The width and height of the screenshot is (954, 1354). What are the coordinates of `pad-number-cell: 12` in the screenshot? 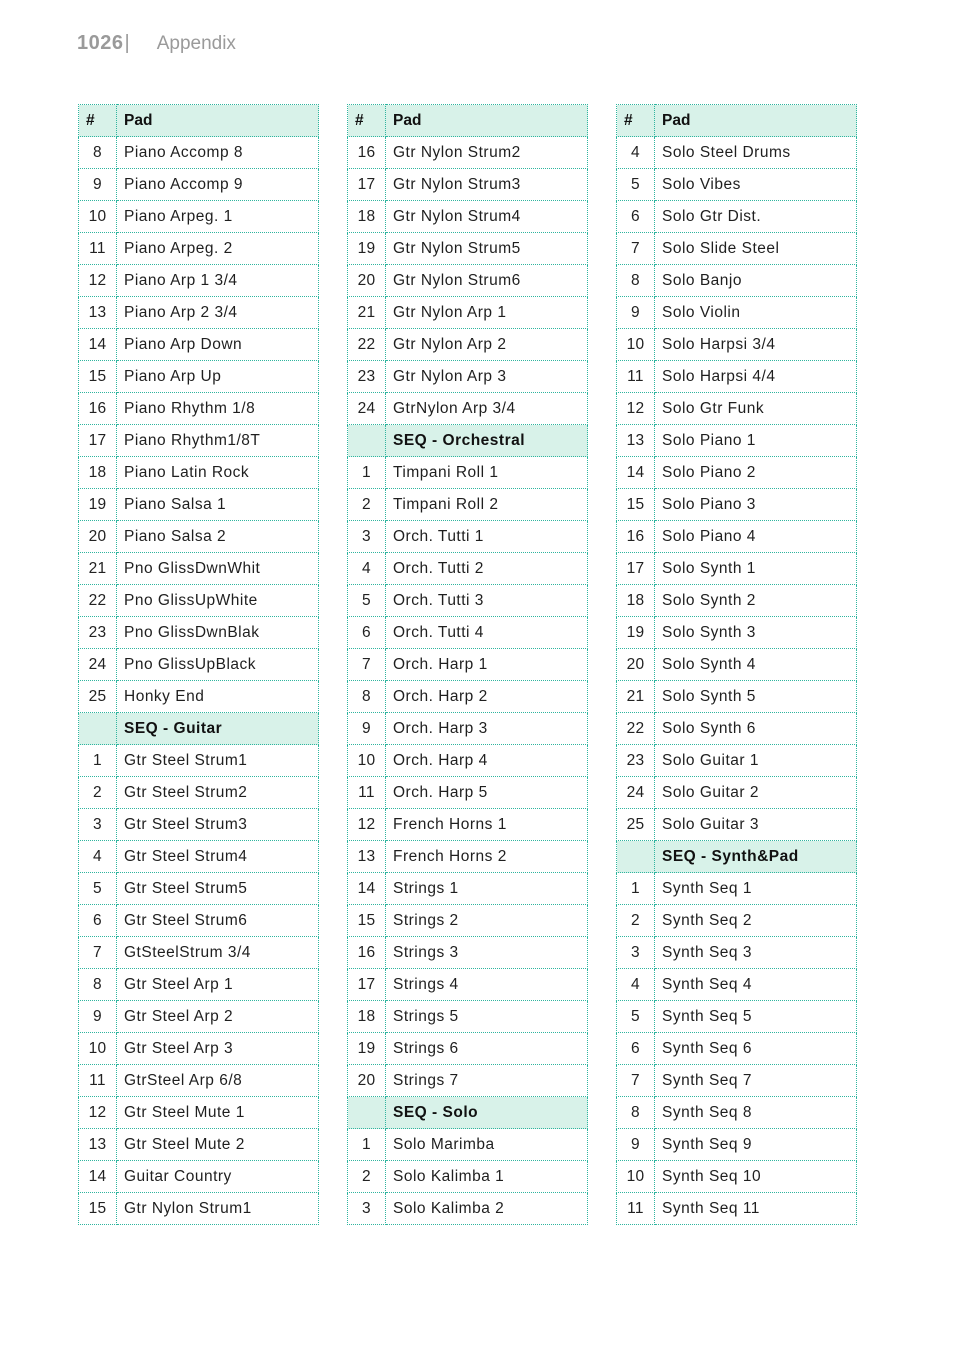 It's located at (97, 280).